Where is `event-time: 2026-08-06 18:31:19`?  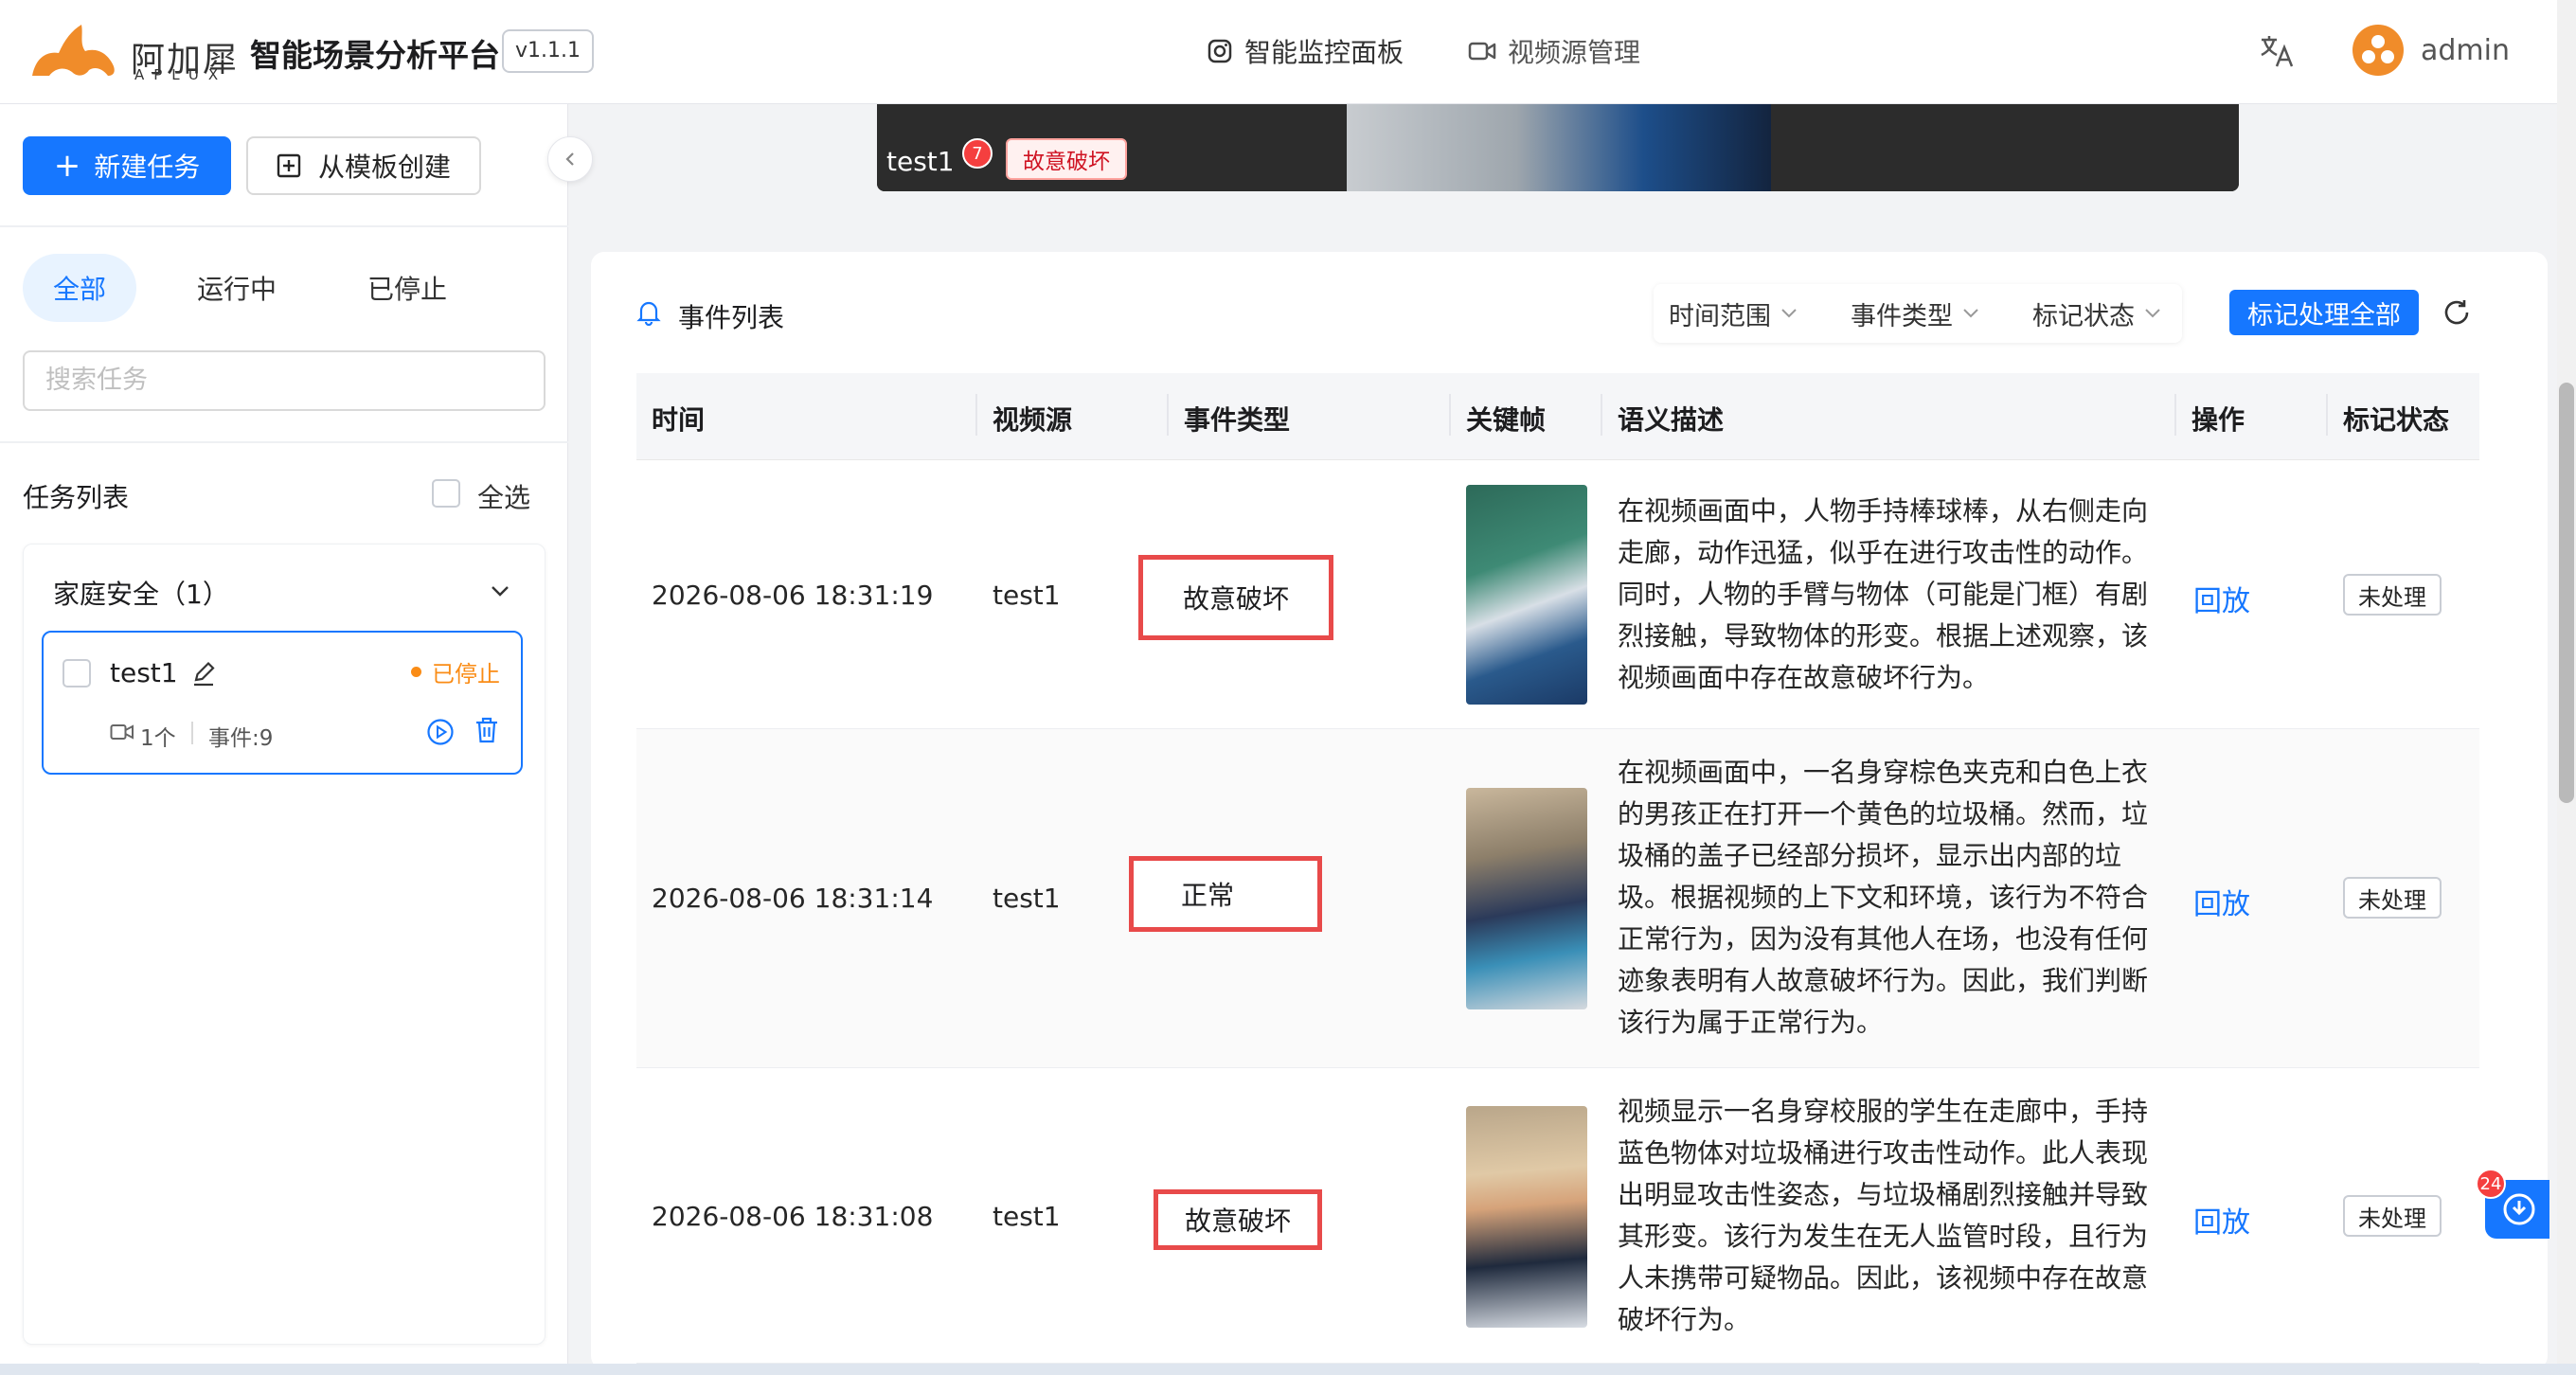 event-time: 2026-08-06 18:31:19 is located at coordinates (793, 596).